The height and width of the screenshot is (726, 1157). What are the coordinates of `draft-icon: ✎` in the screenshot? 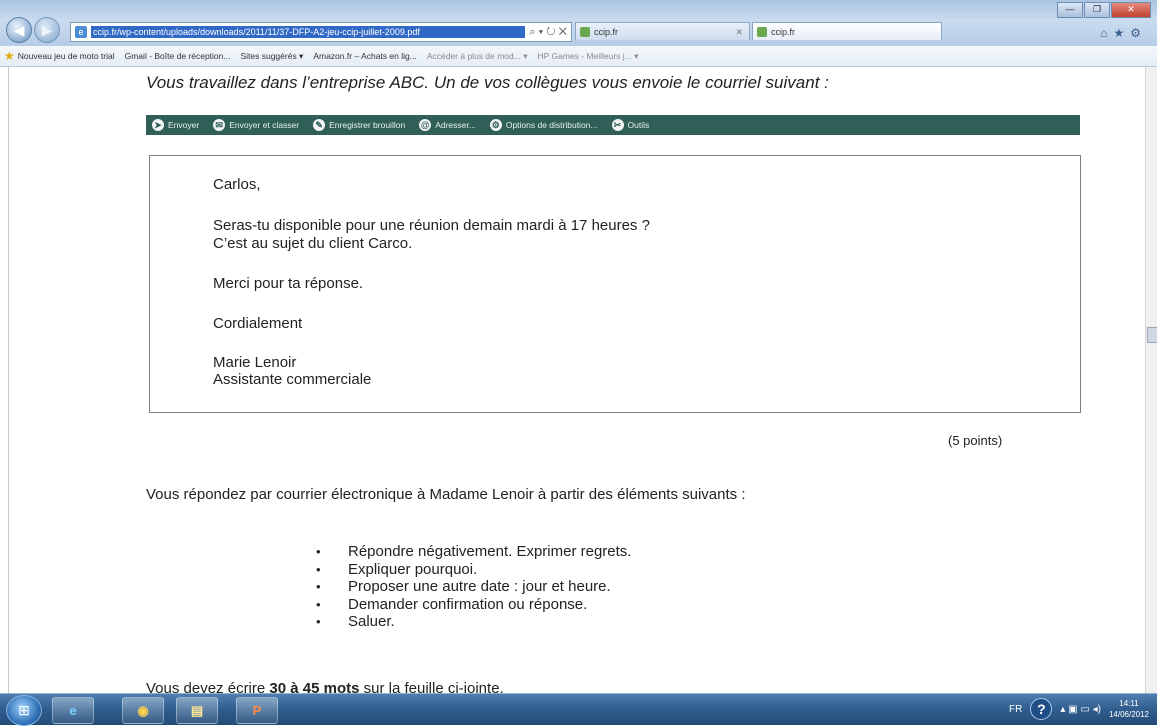 It's located at (319, 125).